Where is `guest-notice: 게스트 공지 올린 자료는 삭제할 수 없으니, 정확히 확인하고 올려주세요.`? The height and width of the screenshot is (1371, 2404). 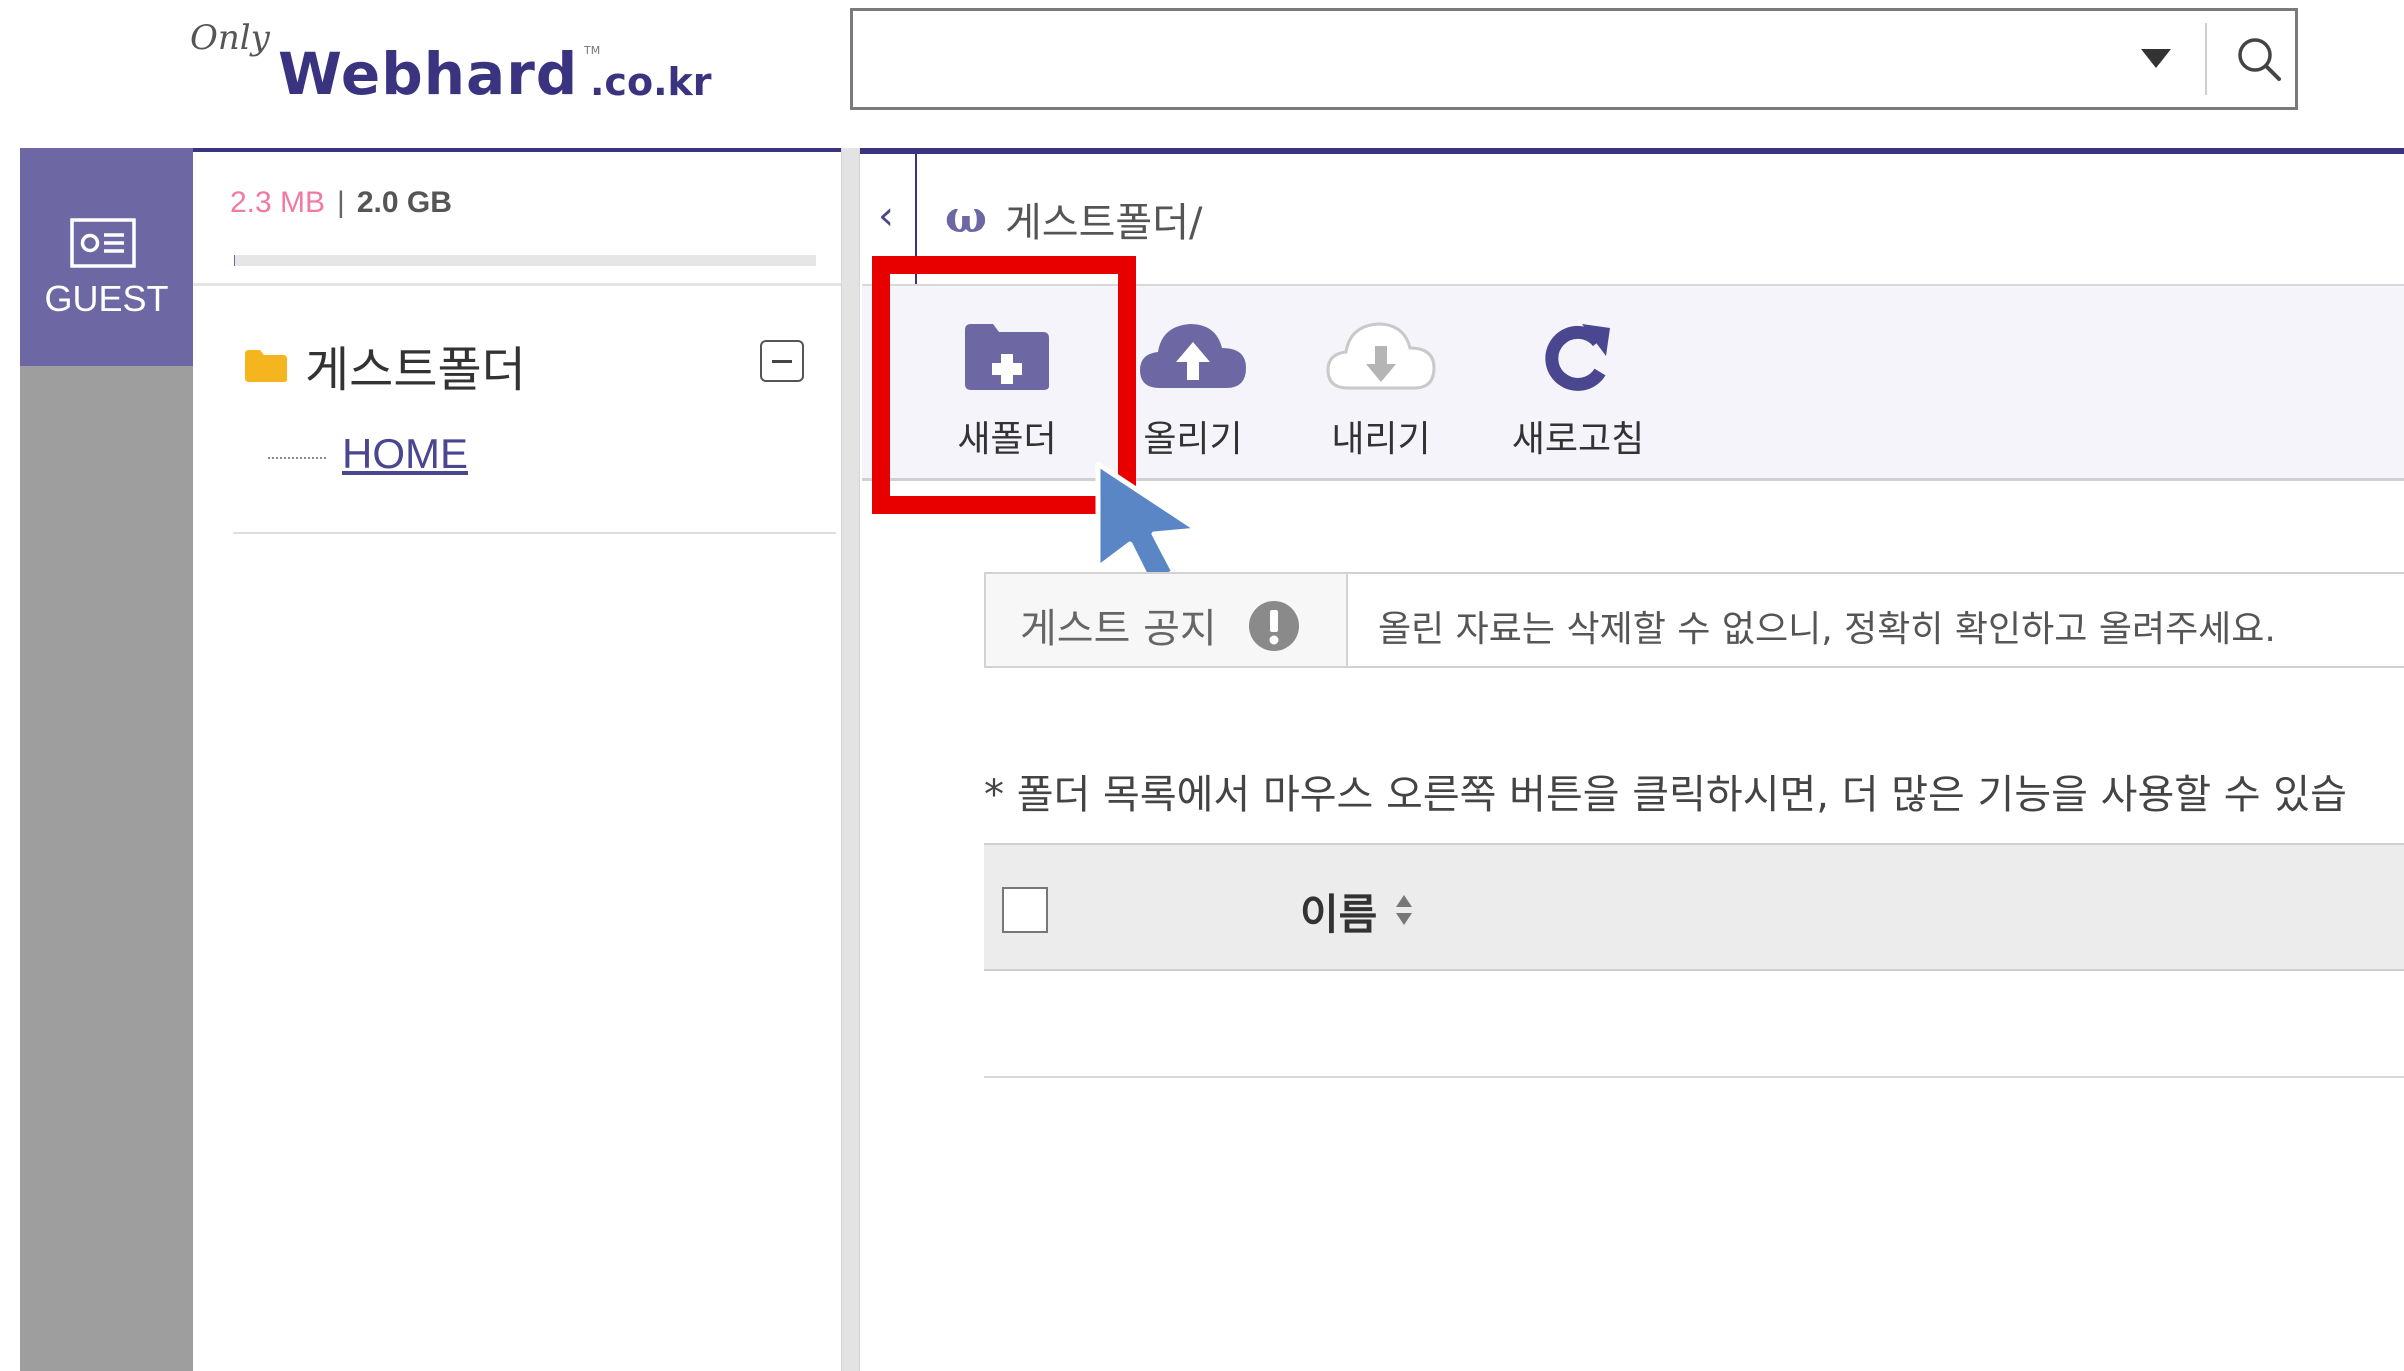 guest-notice: 게스트 공지 올린 자료는 삭제할 수 없으니, 정확히 확인하고 올려주세요. is located at coordinates (1694, 620).